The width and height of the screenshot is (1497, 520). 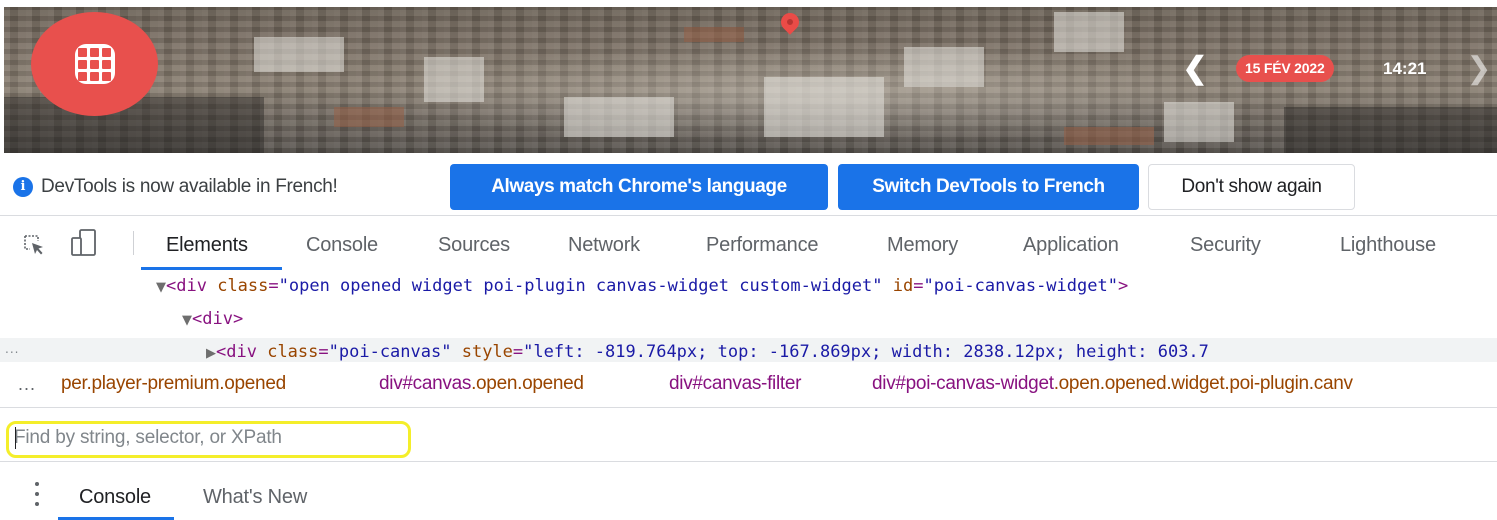 What do you see at coordinates (1479, 69) in the screenshot?
I see `chevron-right-icon: ❯` at bounding box center [1479, 69].